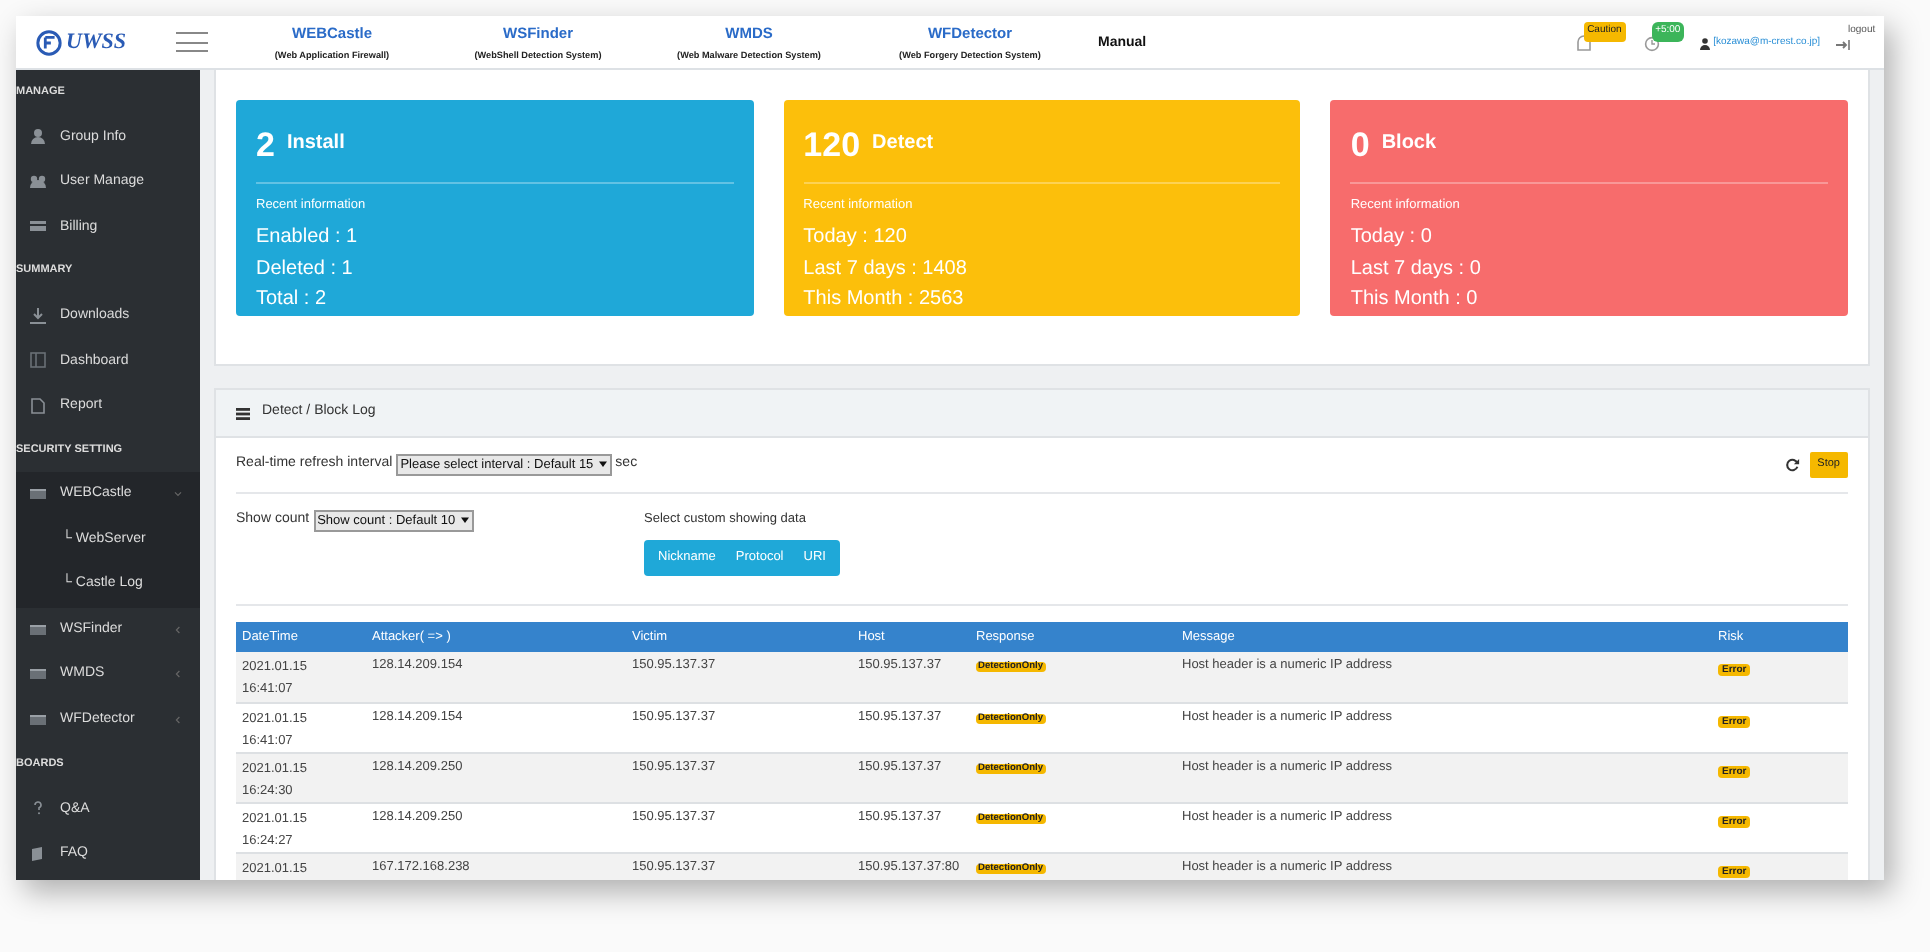 The width and height of the screenshot is (1930, 952). Describe the element at coordinates (1651, 44) in the screenshot. I see `clock-icon` at that location.